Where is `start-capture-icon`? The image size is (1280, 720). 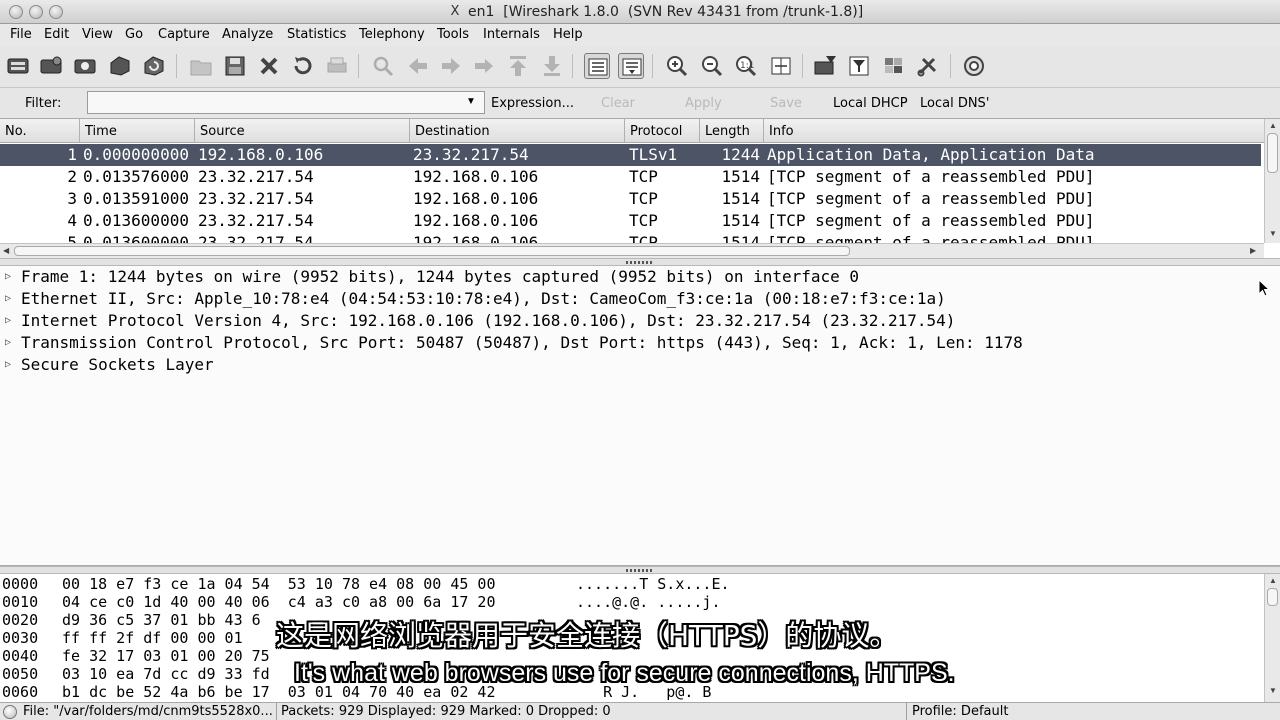
start-capture-icon is located at coordinates (85, 66).